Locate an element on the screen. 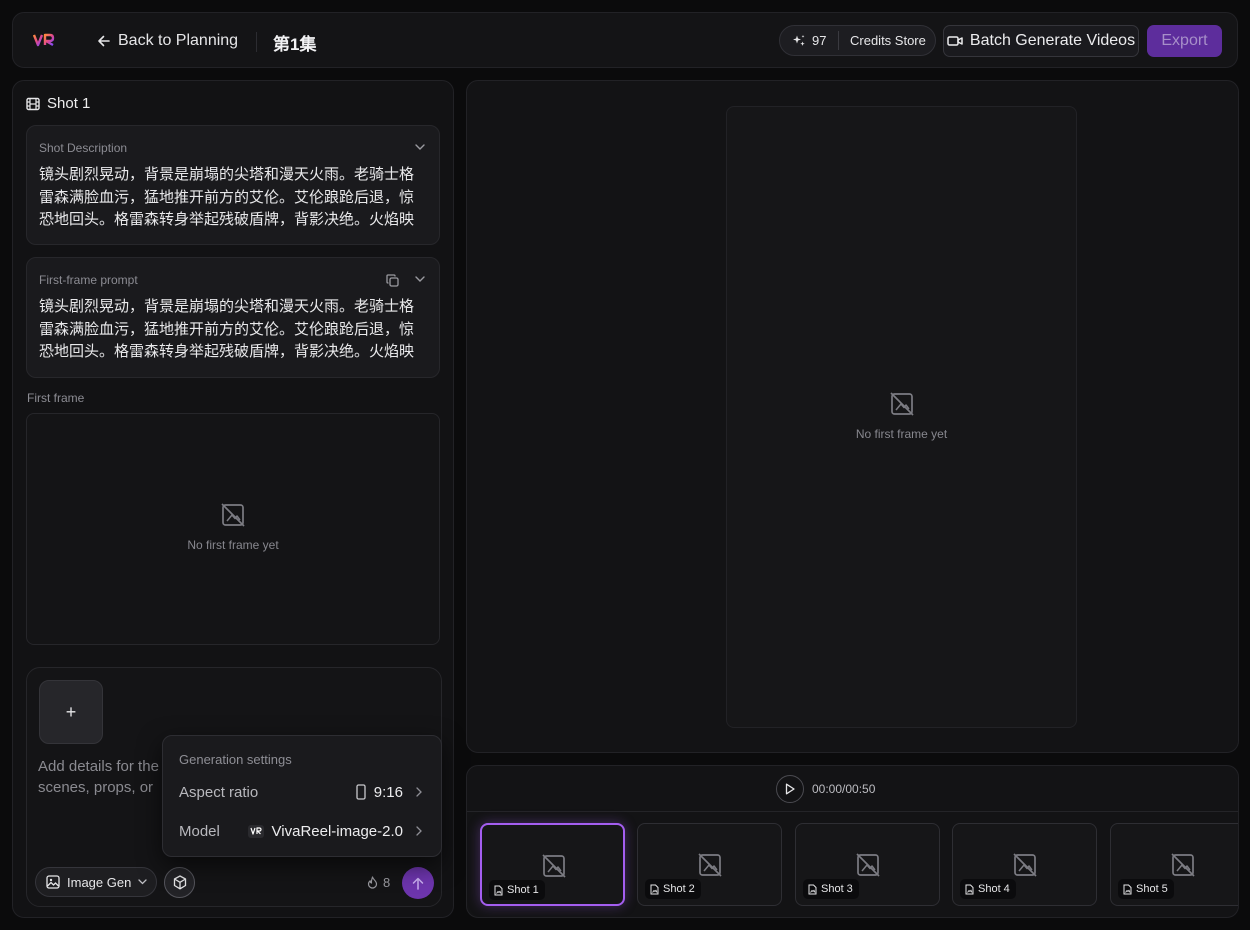 The image size is (1250, 930). shot-description-label: Shot Description is located at coordinates (83, 148).